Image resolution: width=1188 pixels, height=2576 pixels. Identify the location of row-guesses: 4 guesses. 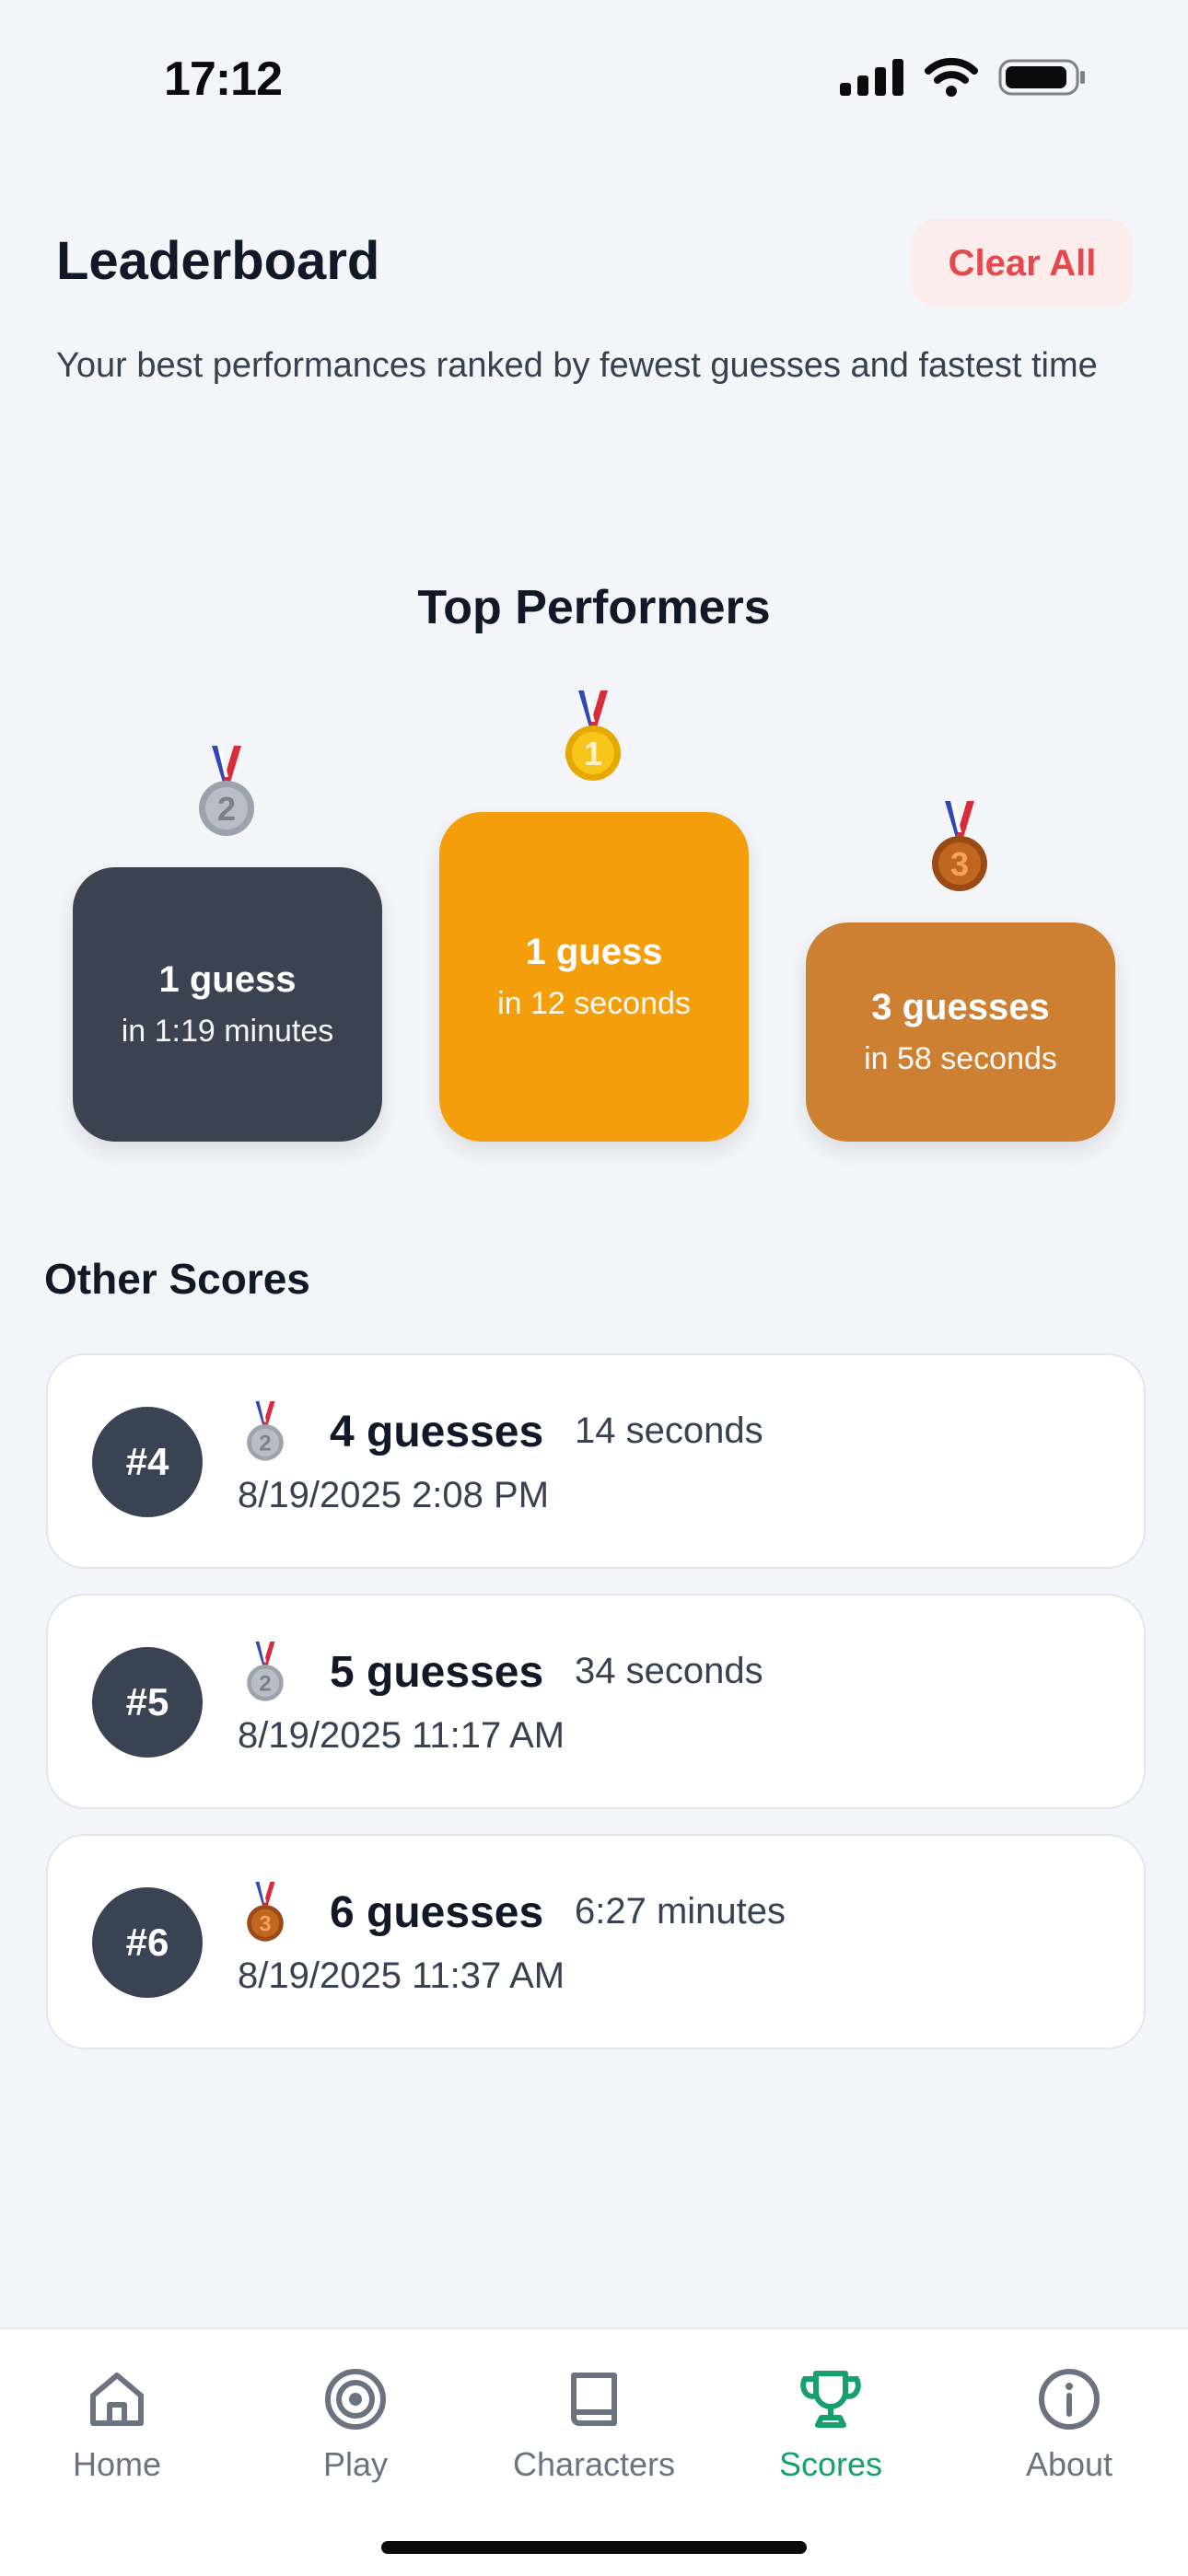
(437, 1432).